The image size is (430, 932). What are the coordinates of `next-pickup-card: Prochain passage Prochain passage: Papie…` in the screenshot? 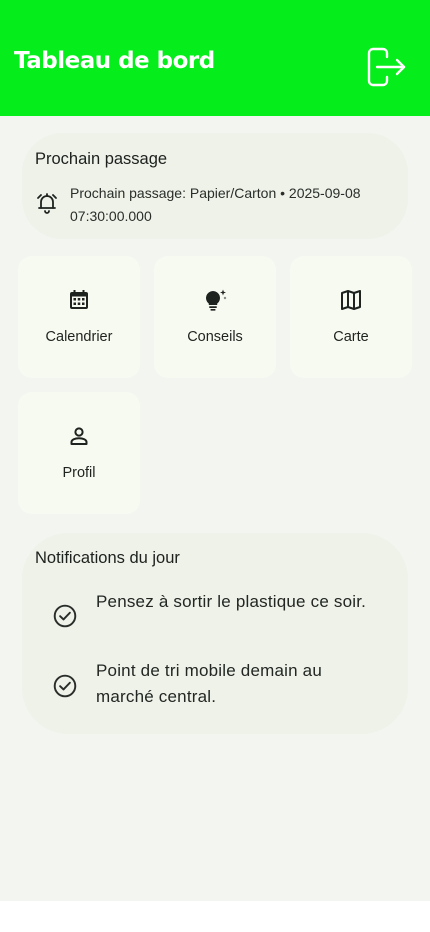 It's located at (215, 186).